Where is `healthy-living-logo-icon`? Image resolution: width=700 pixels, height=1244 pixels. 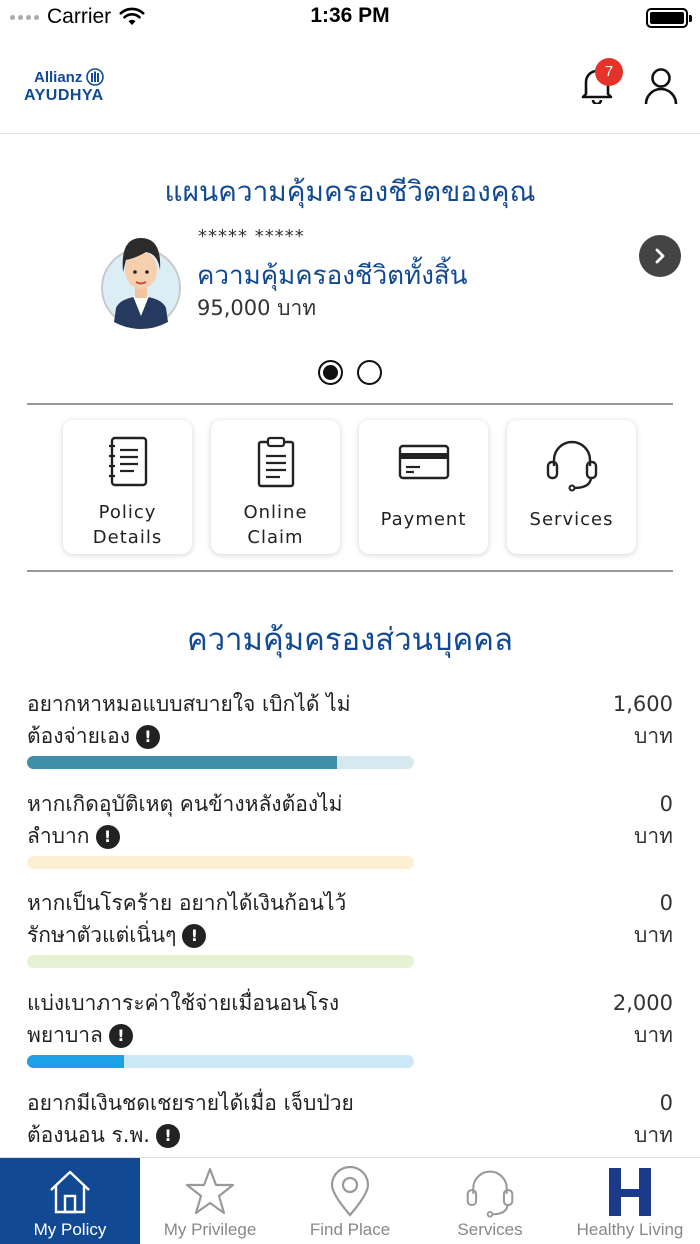 healthy-living-logo-icon is located at coordinates (630, 1192).